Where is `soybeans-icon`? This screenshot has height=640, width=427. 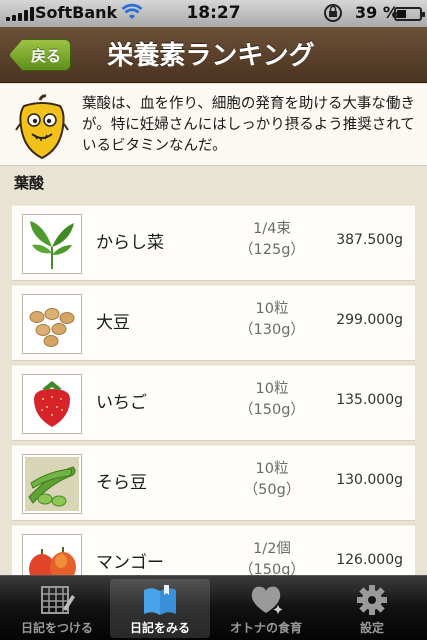 soybeans-icon is located at coordinates (52, 327).